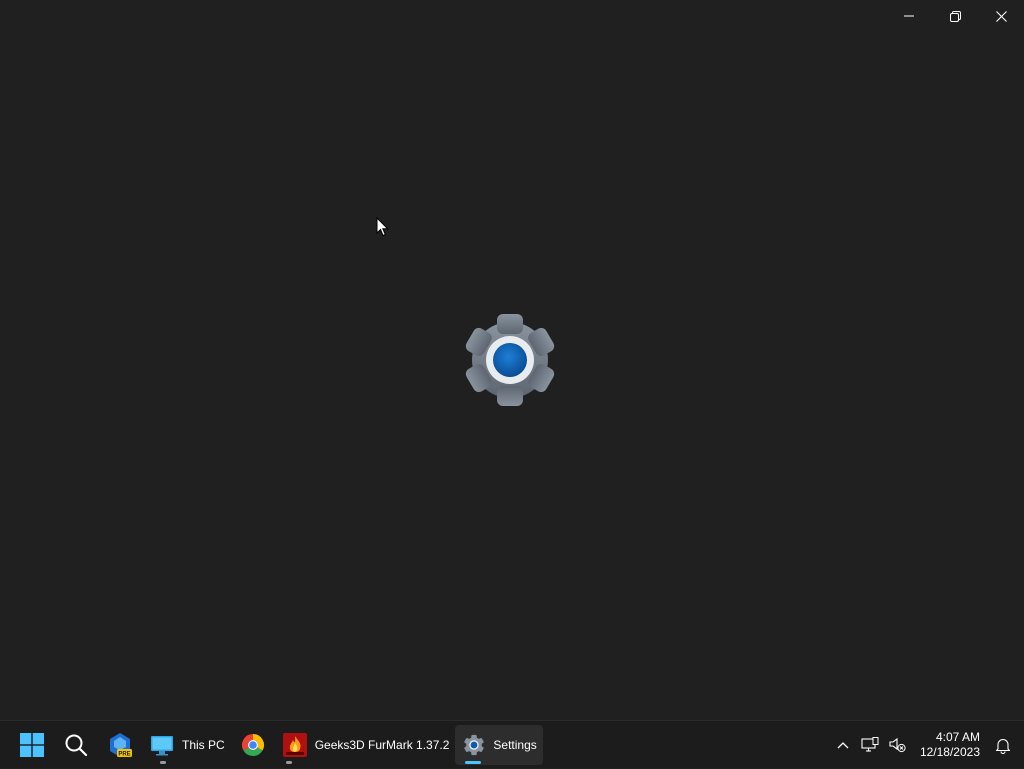 The height and width of the screenshot is (769, 1024). I want to click on edge-preview-button: PRE, so click(120, 745).